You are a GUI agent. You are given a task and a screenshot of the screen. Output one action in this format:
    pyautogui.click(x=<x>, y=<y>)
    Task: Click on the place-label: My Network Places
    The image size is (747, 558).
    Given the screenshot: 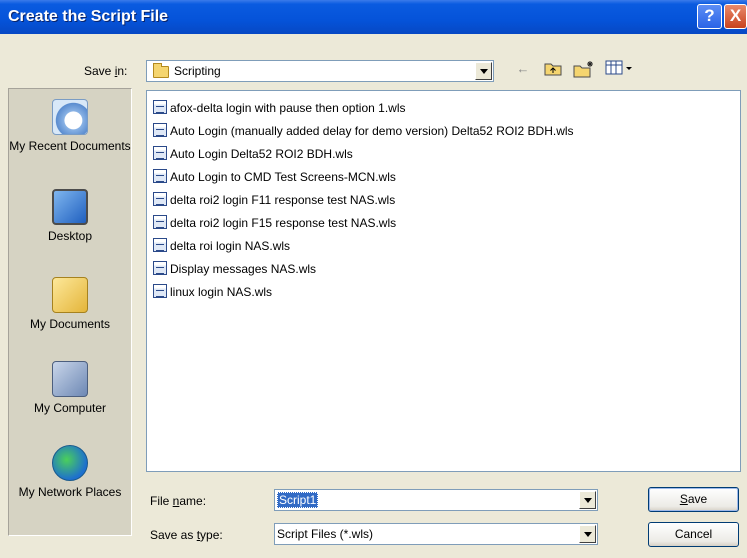 What is the action you would take?
    pyautogui.click(x=70, y=492)
    